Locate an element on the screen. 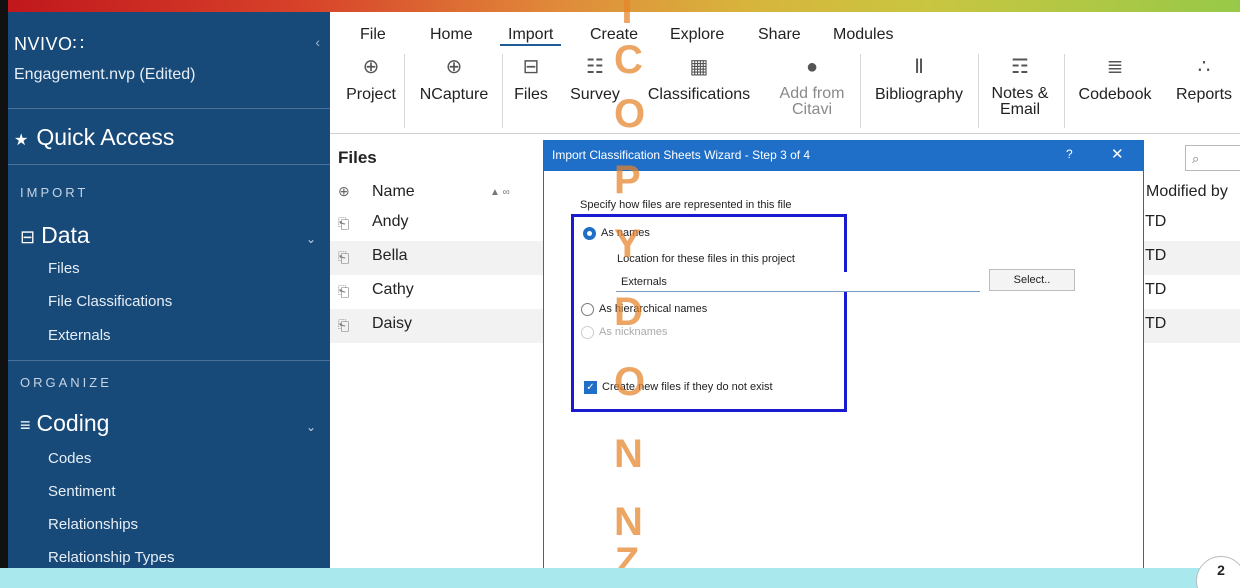  sidebar-item-relationship-types: Relationship Types is located at coordinates (111, 557).